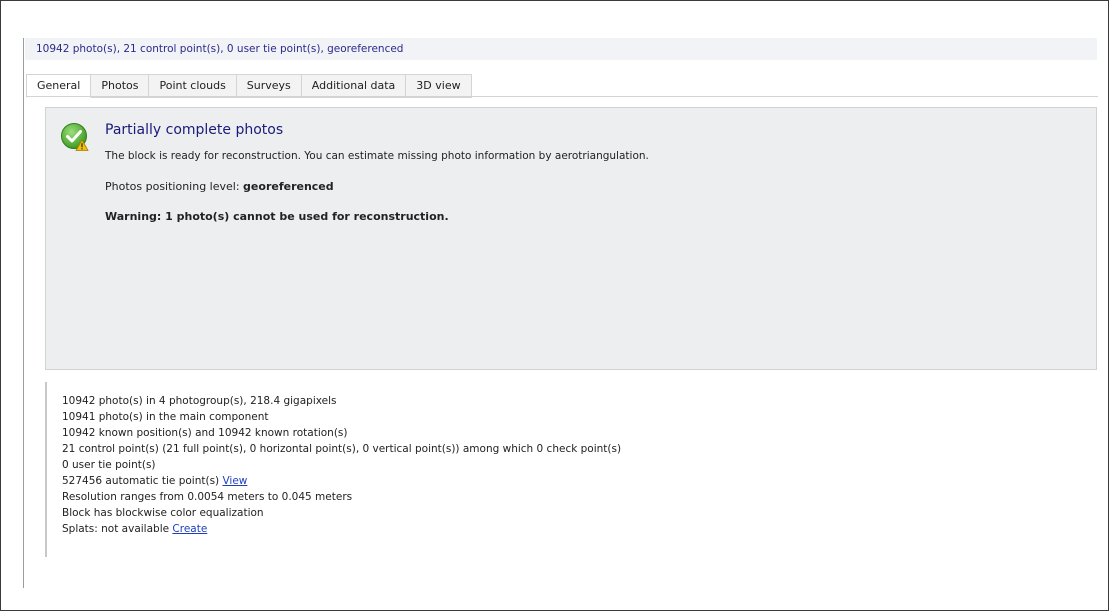 The height and width of the screenshot is (611, 1109). What do you see at coordinates (189, 529) in the screenshot?
I see `create-splats-link: Create` at bounding box center [189, 529].